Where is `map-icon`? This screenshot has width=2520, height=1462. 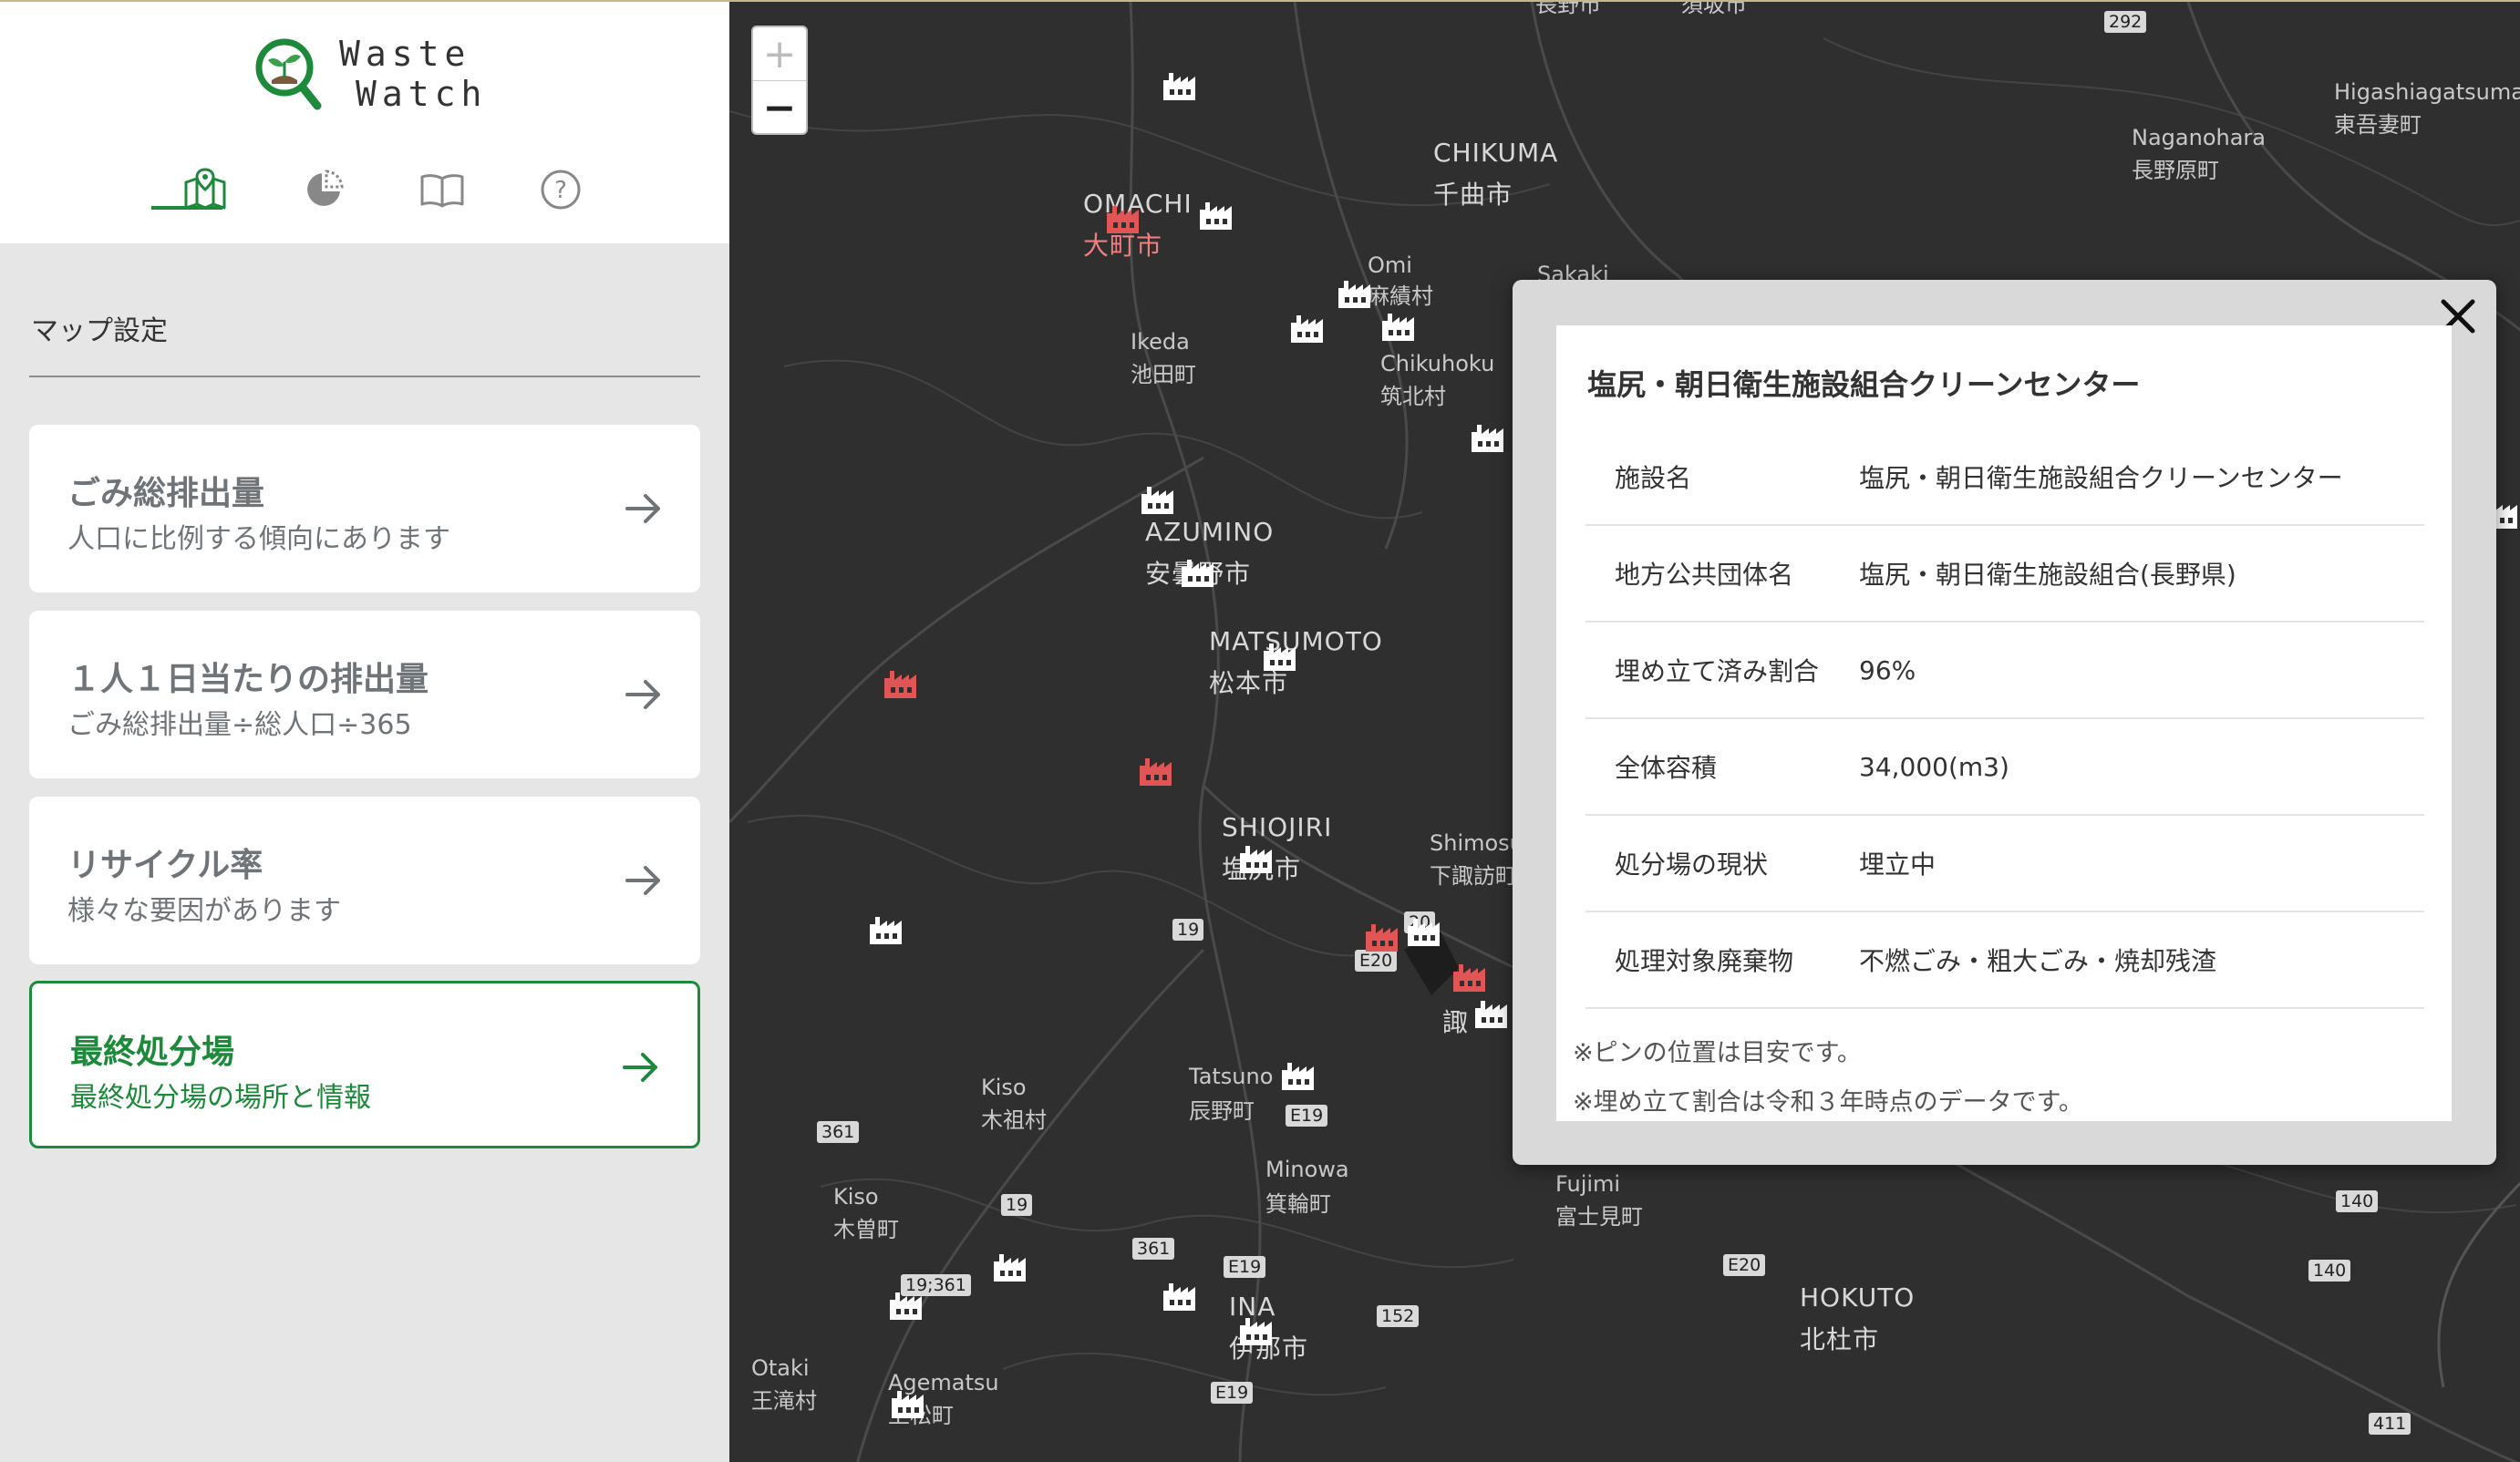 map-icon is located at coordinates (205, 189).